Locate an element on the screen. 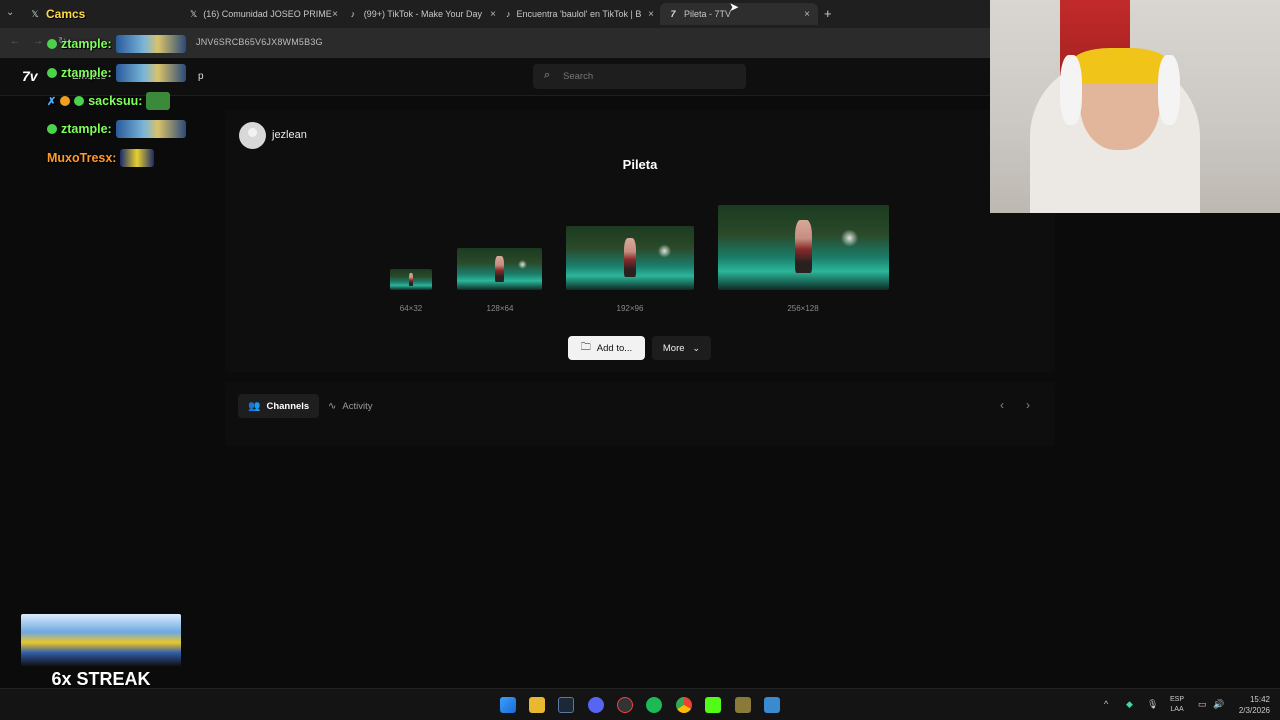 The height and width of the screenshot is (720, 1280). language-indicator: ESP LAA is located at coordinates (1177, 705).